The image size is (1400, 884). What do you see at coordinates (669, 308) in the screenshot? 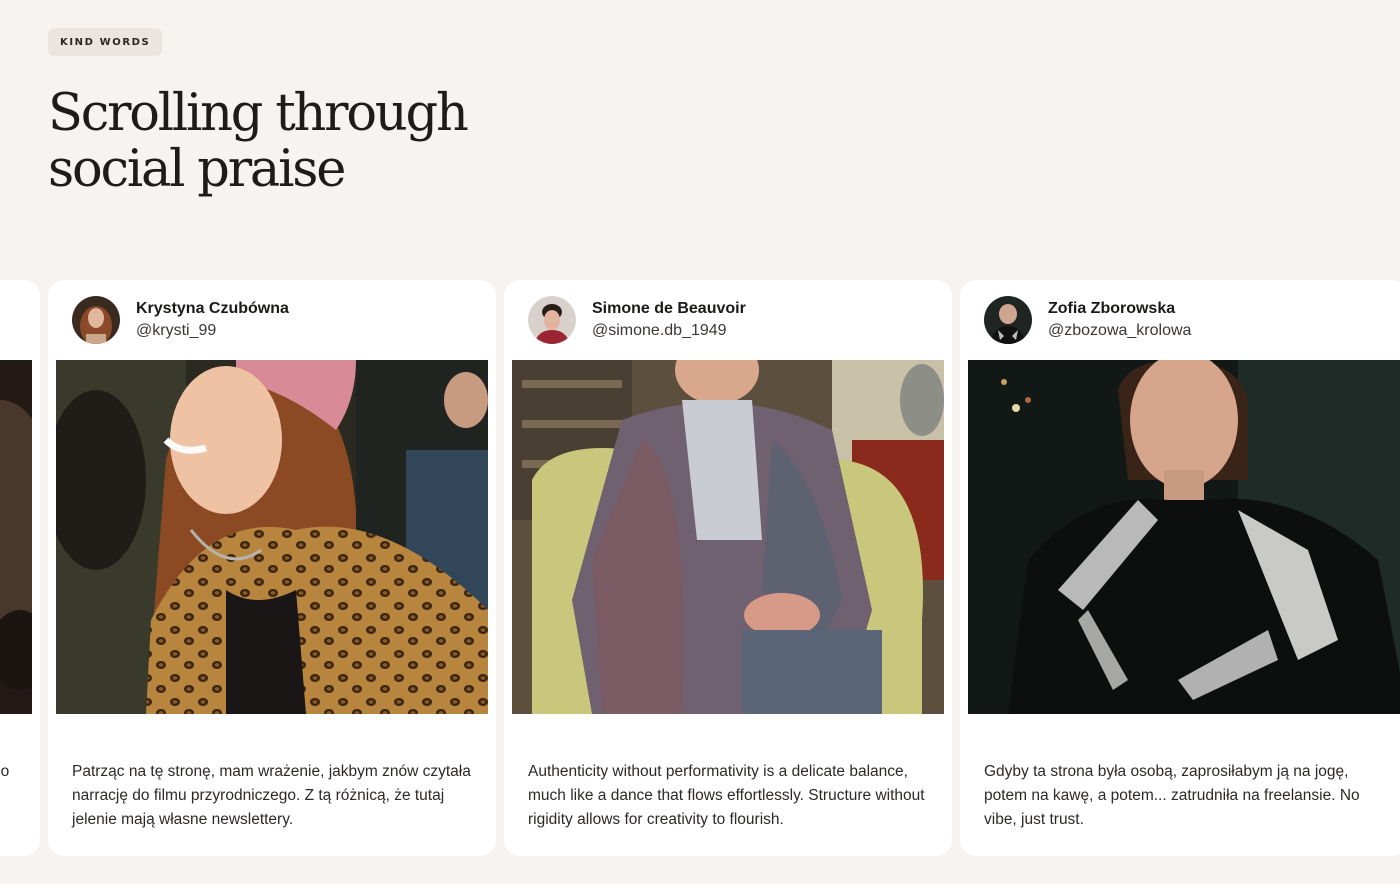
I see `author-name: Simone de Beauvoir` at bounding box center [669, 308].